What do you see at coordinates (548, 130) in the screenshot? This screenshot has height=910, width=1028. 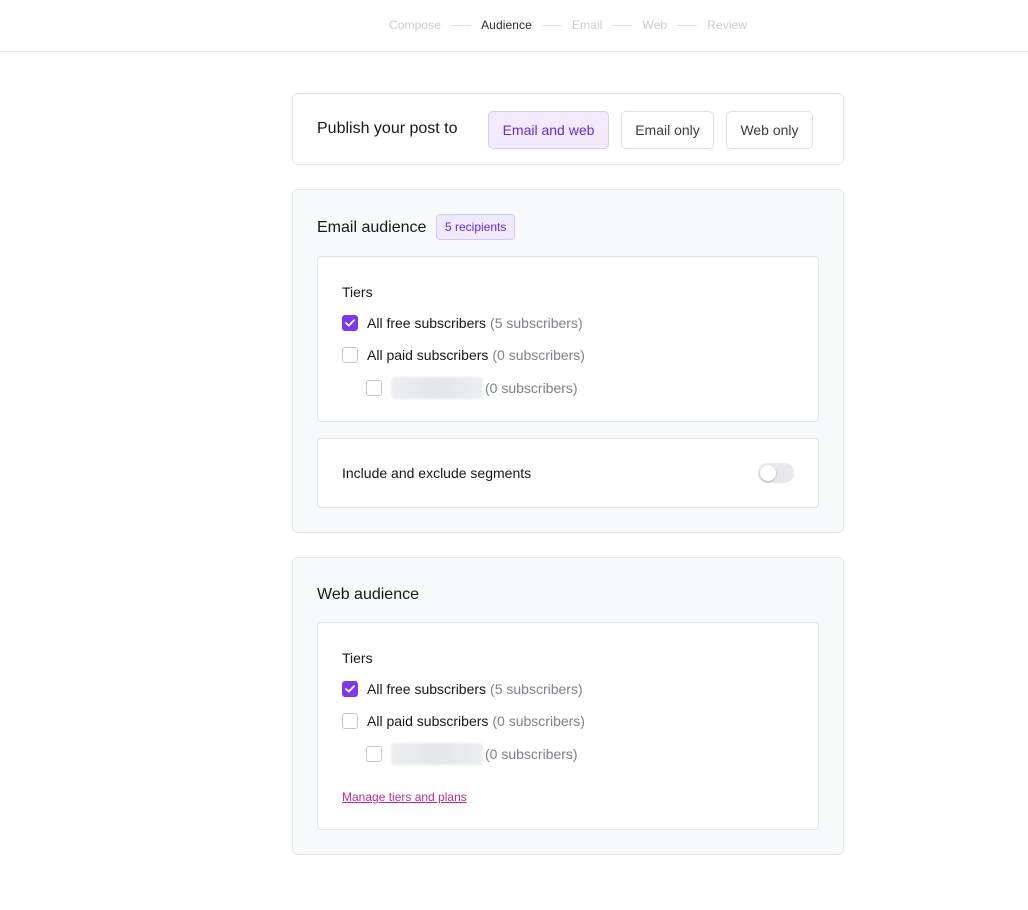 I see `email-and-web-button: Email and web` at bounding box center [548, 130].